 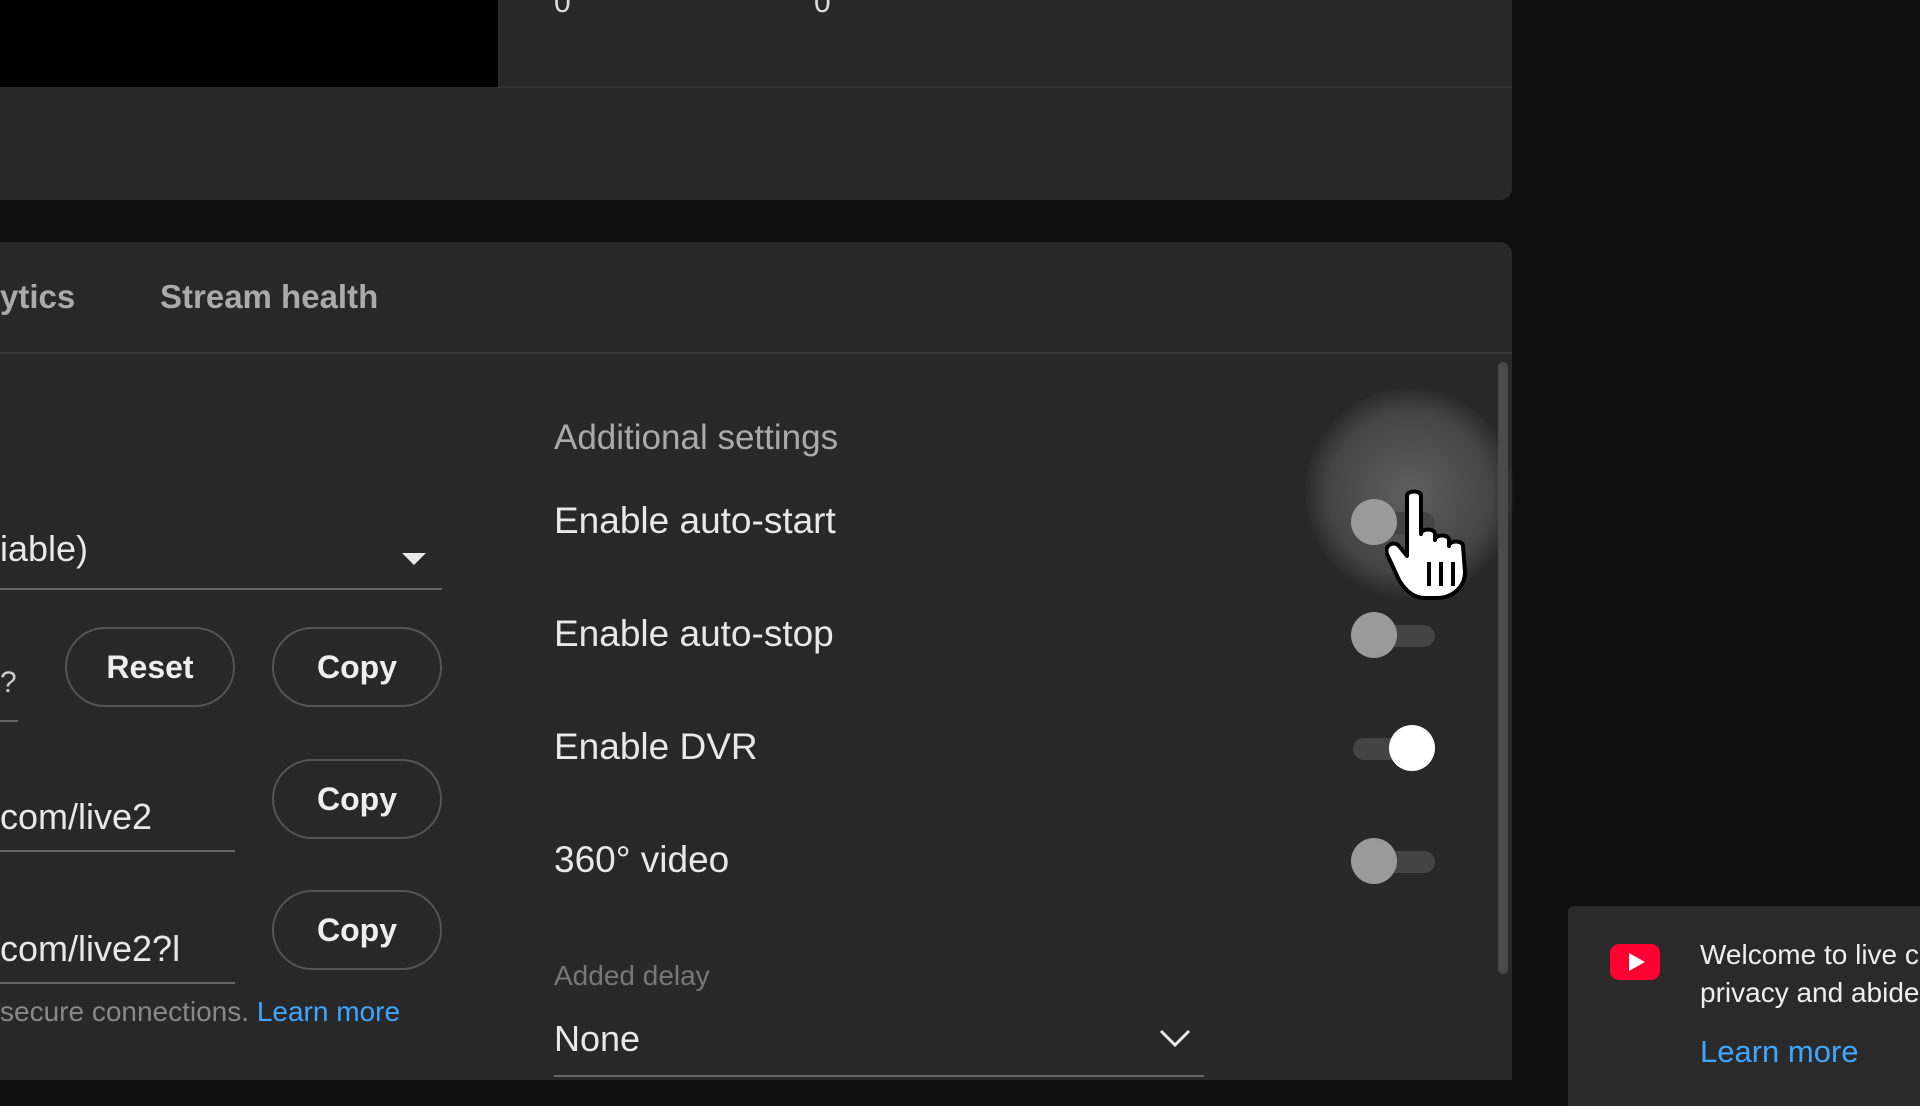 What do you see at coordinates (328, 1011) in the screenshot?
I see `learn-more-link: Learn more` at bounding box center [328, 1011].